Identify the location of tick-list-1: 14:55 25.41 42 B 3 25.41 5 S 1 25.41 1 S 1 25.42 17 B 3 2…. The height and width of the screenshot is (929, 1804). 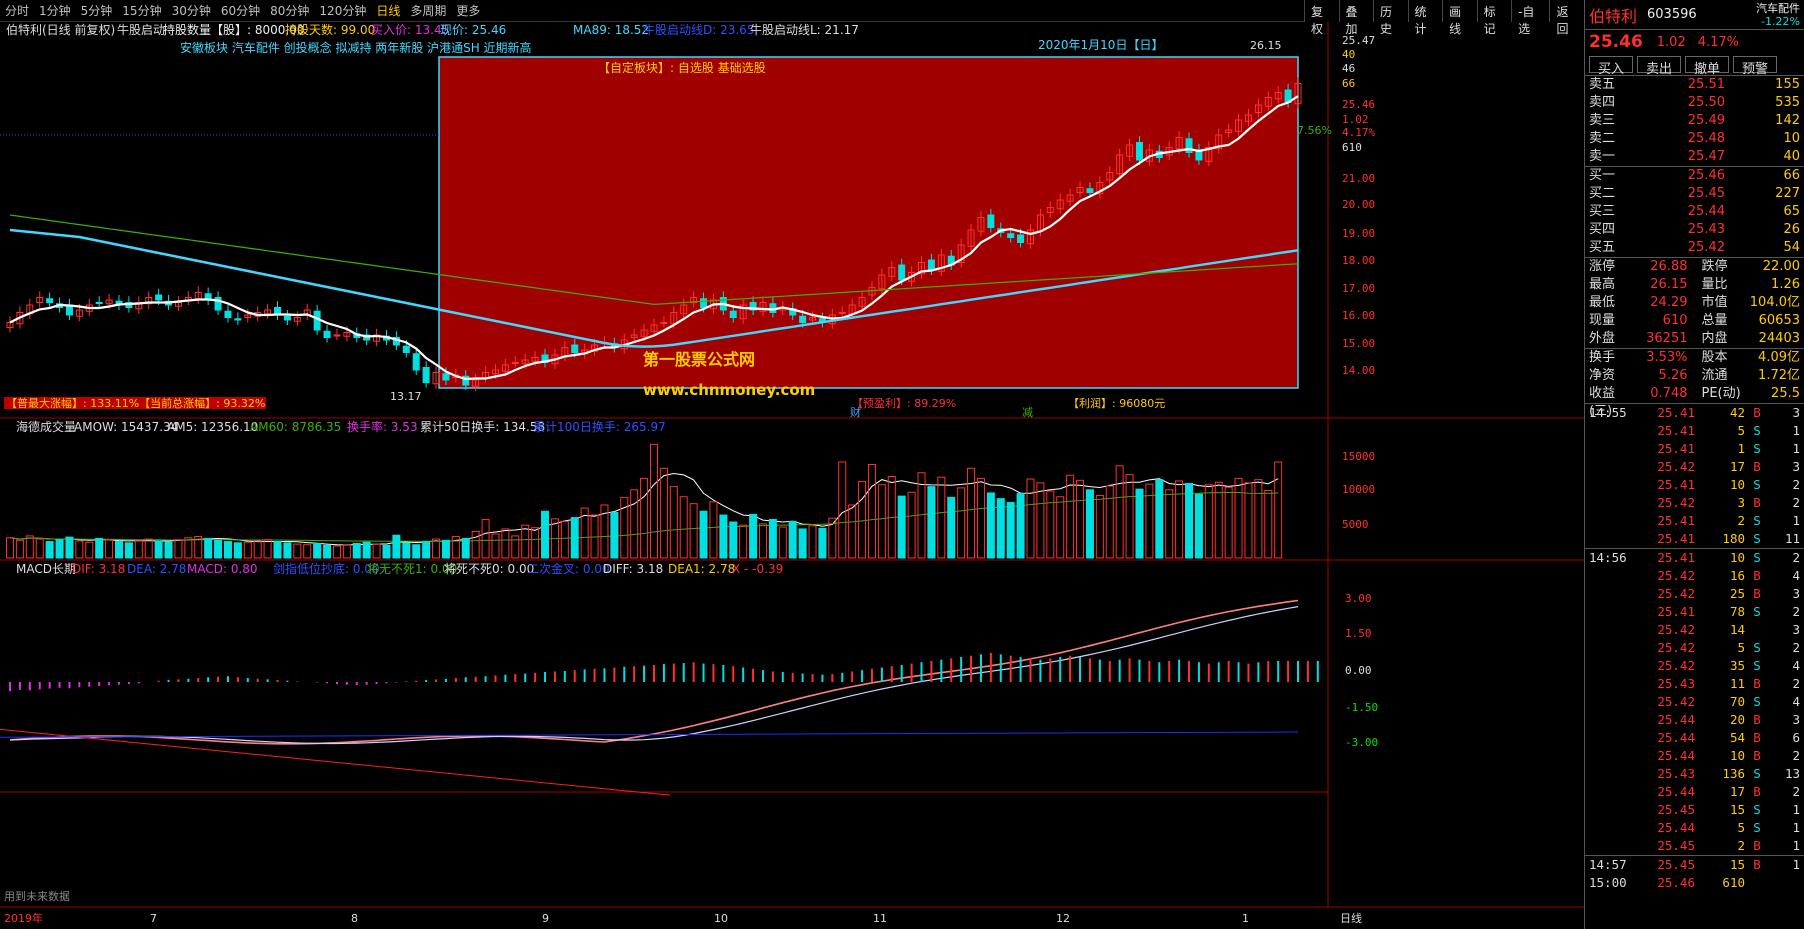
(1694, 476).